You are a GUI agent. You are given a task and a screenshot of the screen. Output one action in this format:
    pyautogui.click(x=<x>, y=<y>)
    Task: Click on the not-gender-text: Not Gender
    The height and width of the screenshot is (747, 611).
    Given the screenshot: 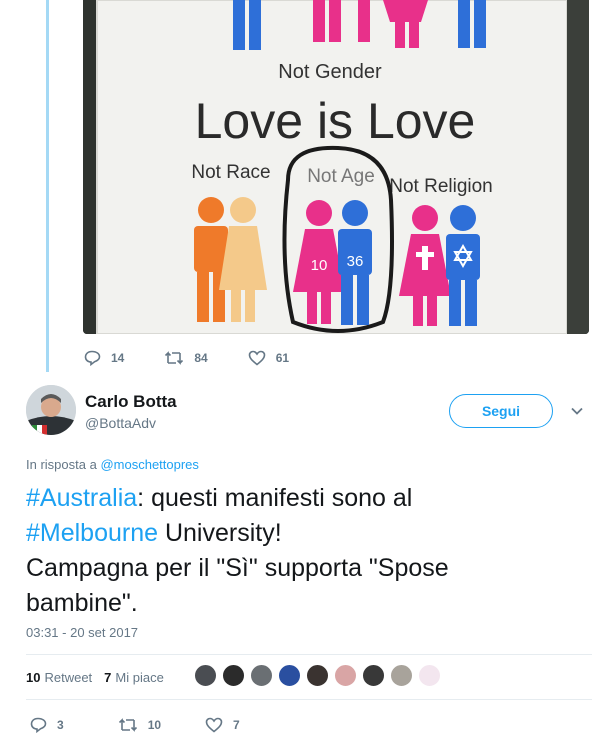 What is the action you would take?
    pyautogui.click(x=330, y=72)
    